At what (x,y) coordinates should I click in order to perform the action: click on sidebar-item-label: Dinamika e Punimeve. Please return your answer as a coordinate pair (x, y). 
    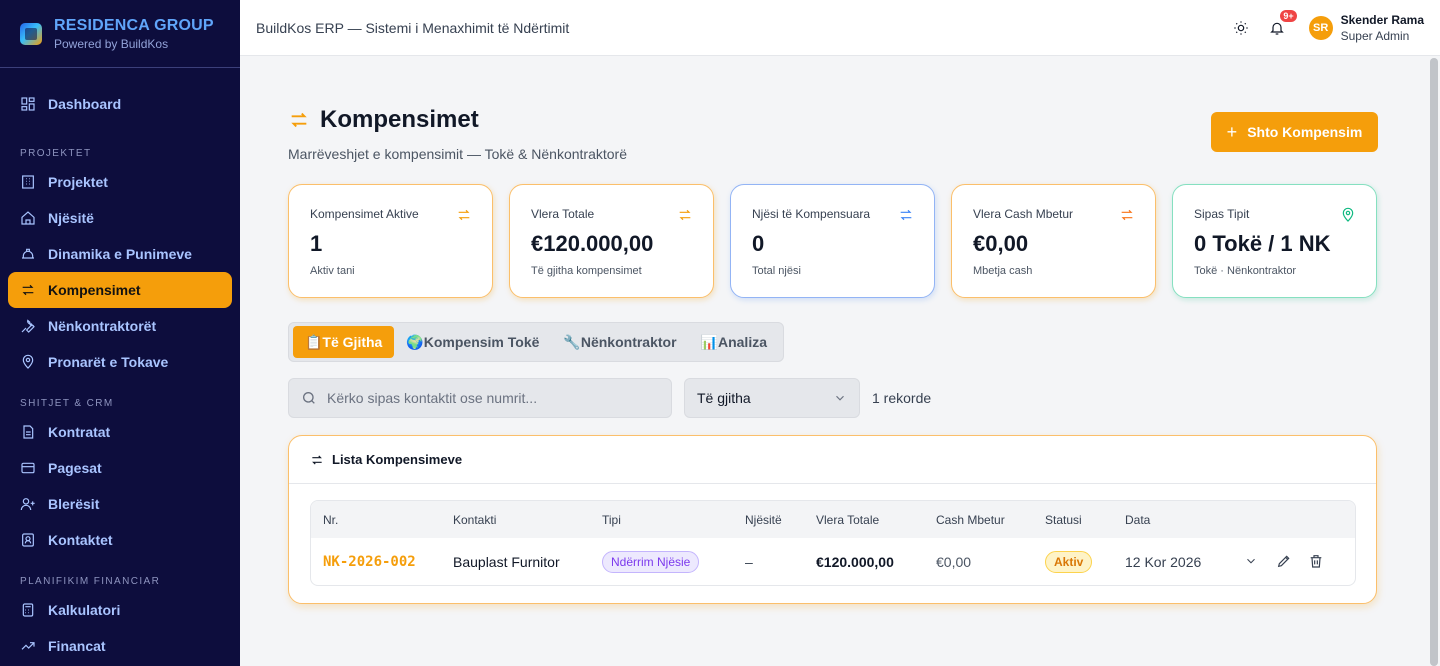
    Looking at the image, I should click on (120, 254).